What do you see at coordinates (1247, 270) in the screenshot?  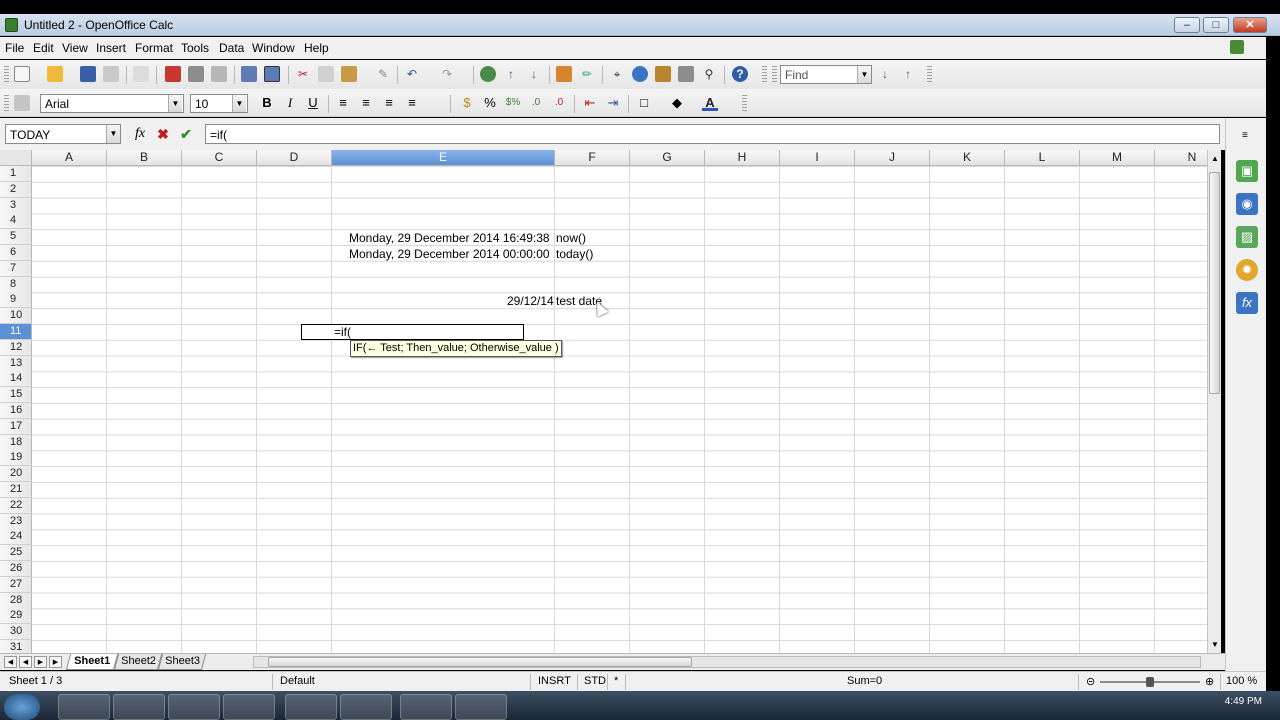 I see `navigator-sidebar-icon: ✹` at bounding box center [1247, 270].